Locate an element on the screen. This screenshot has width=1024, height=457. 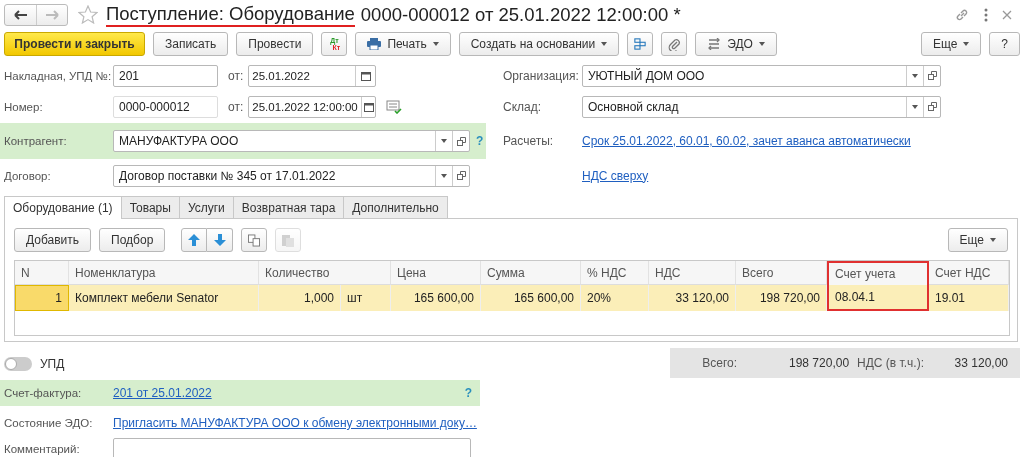
field-label: Договор: is located at coordinates (28, 175).